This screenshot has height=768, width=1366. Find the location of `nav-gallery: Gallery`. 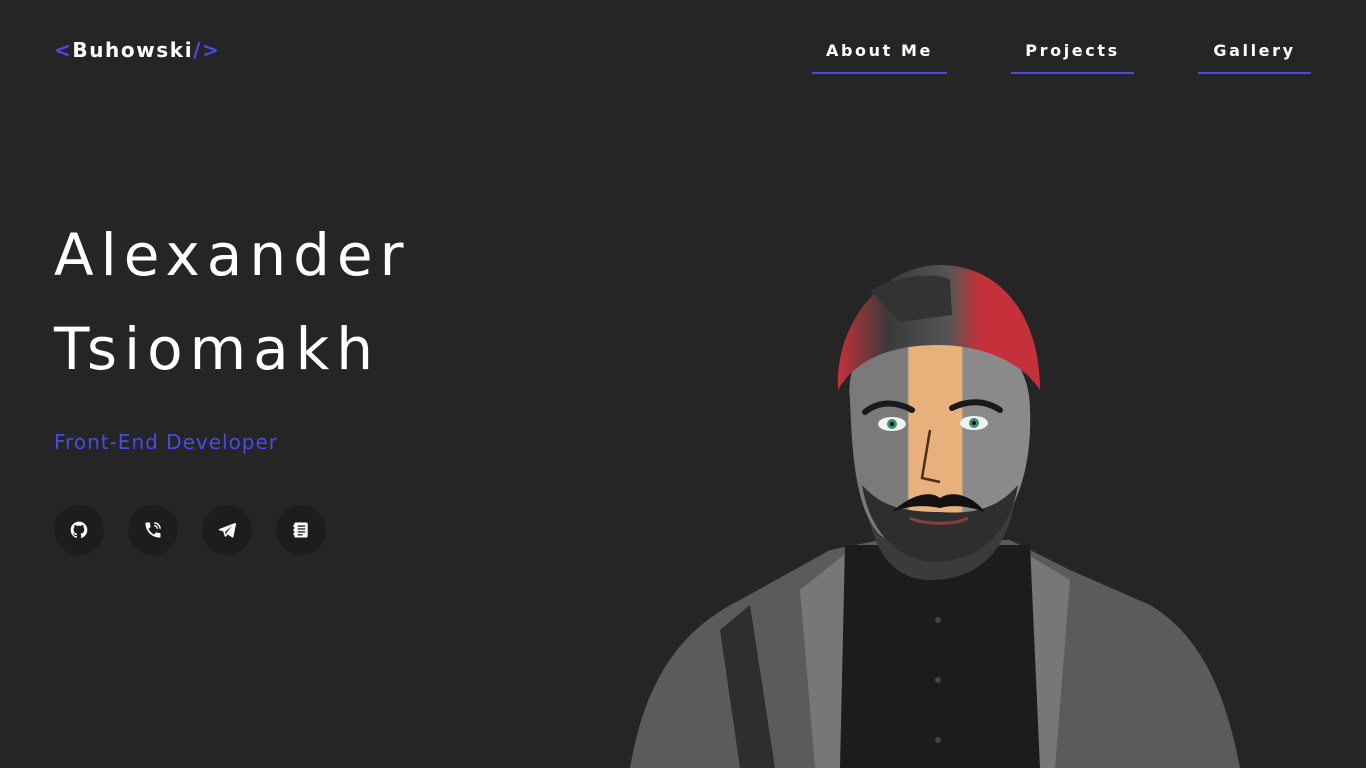

nav-gallery: Gallery is located at coordinates (1254, 57).